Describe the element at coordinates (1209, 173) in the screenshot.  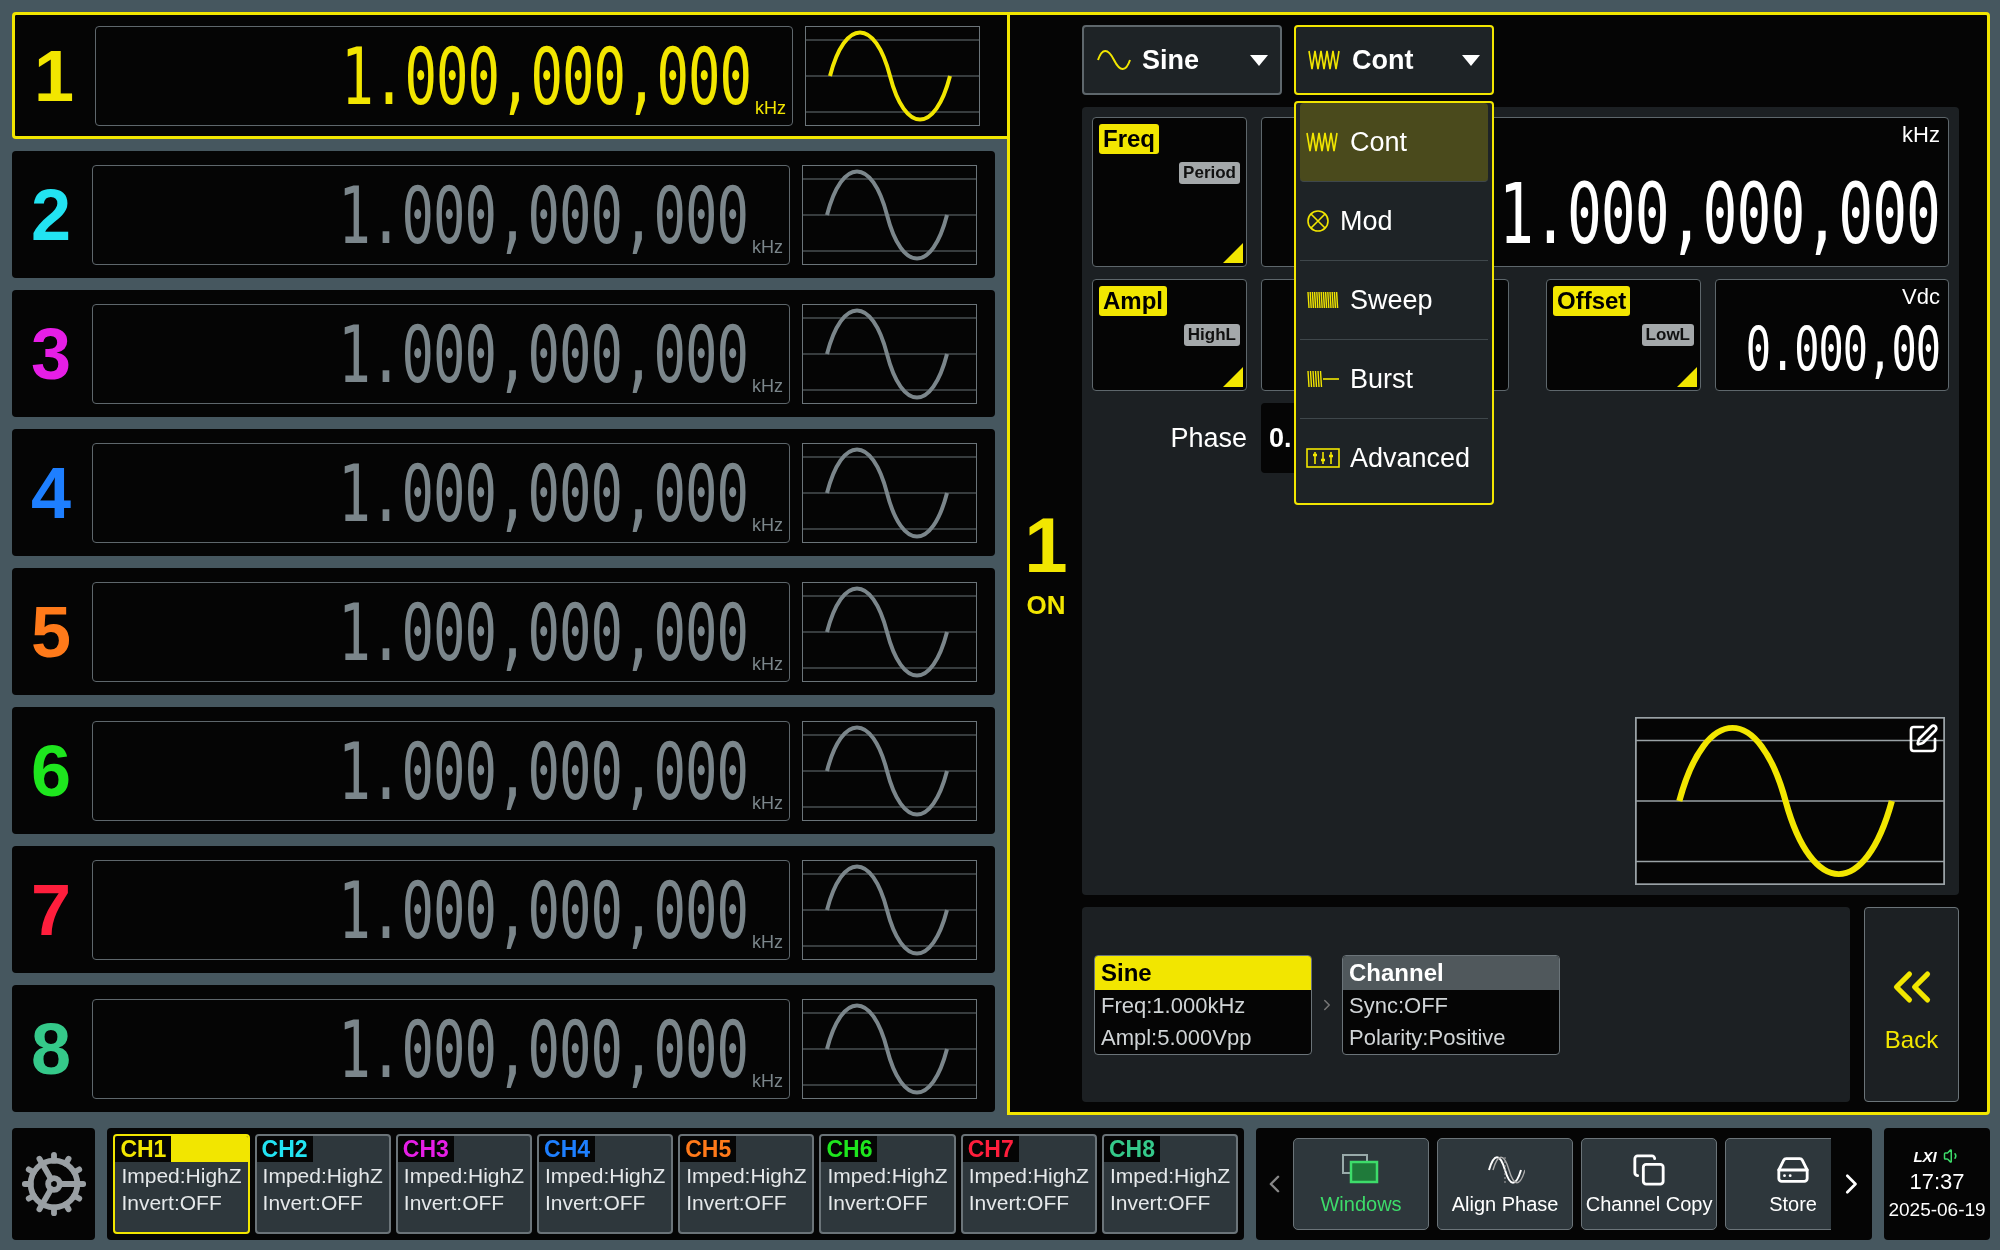
I see `alternate-label: Period` at that location.